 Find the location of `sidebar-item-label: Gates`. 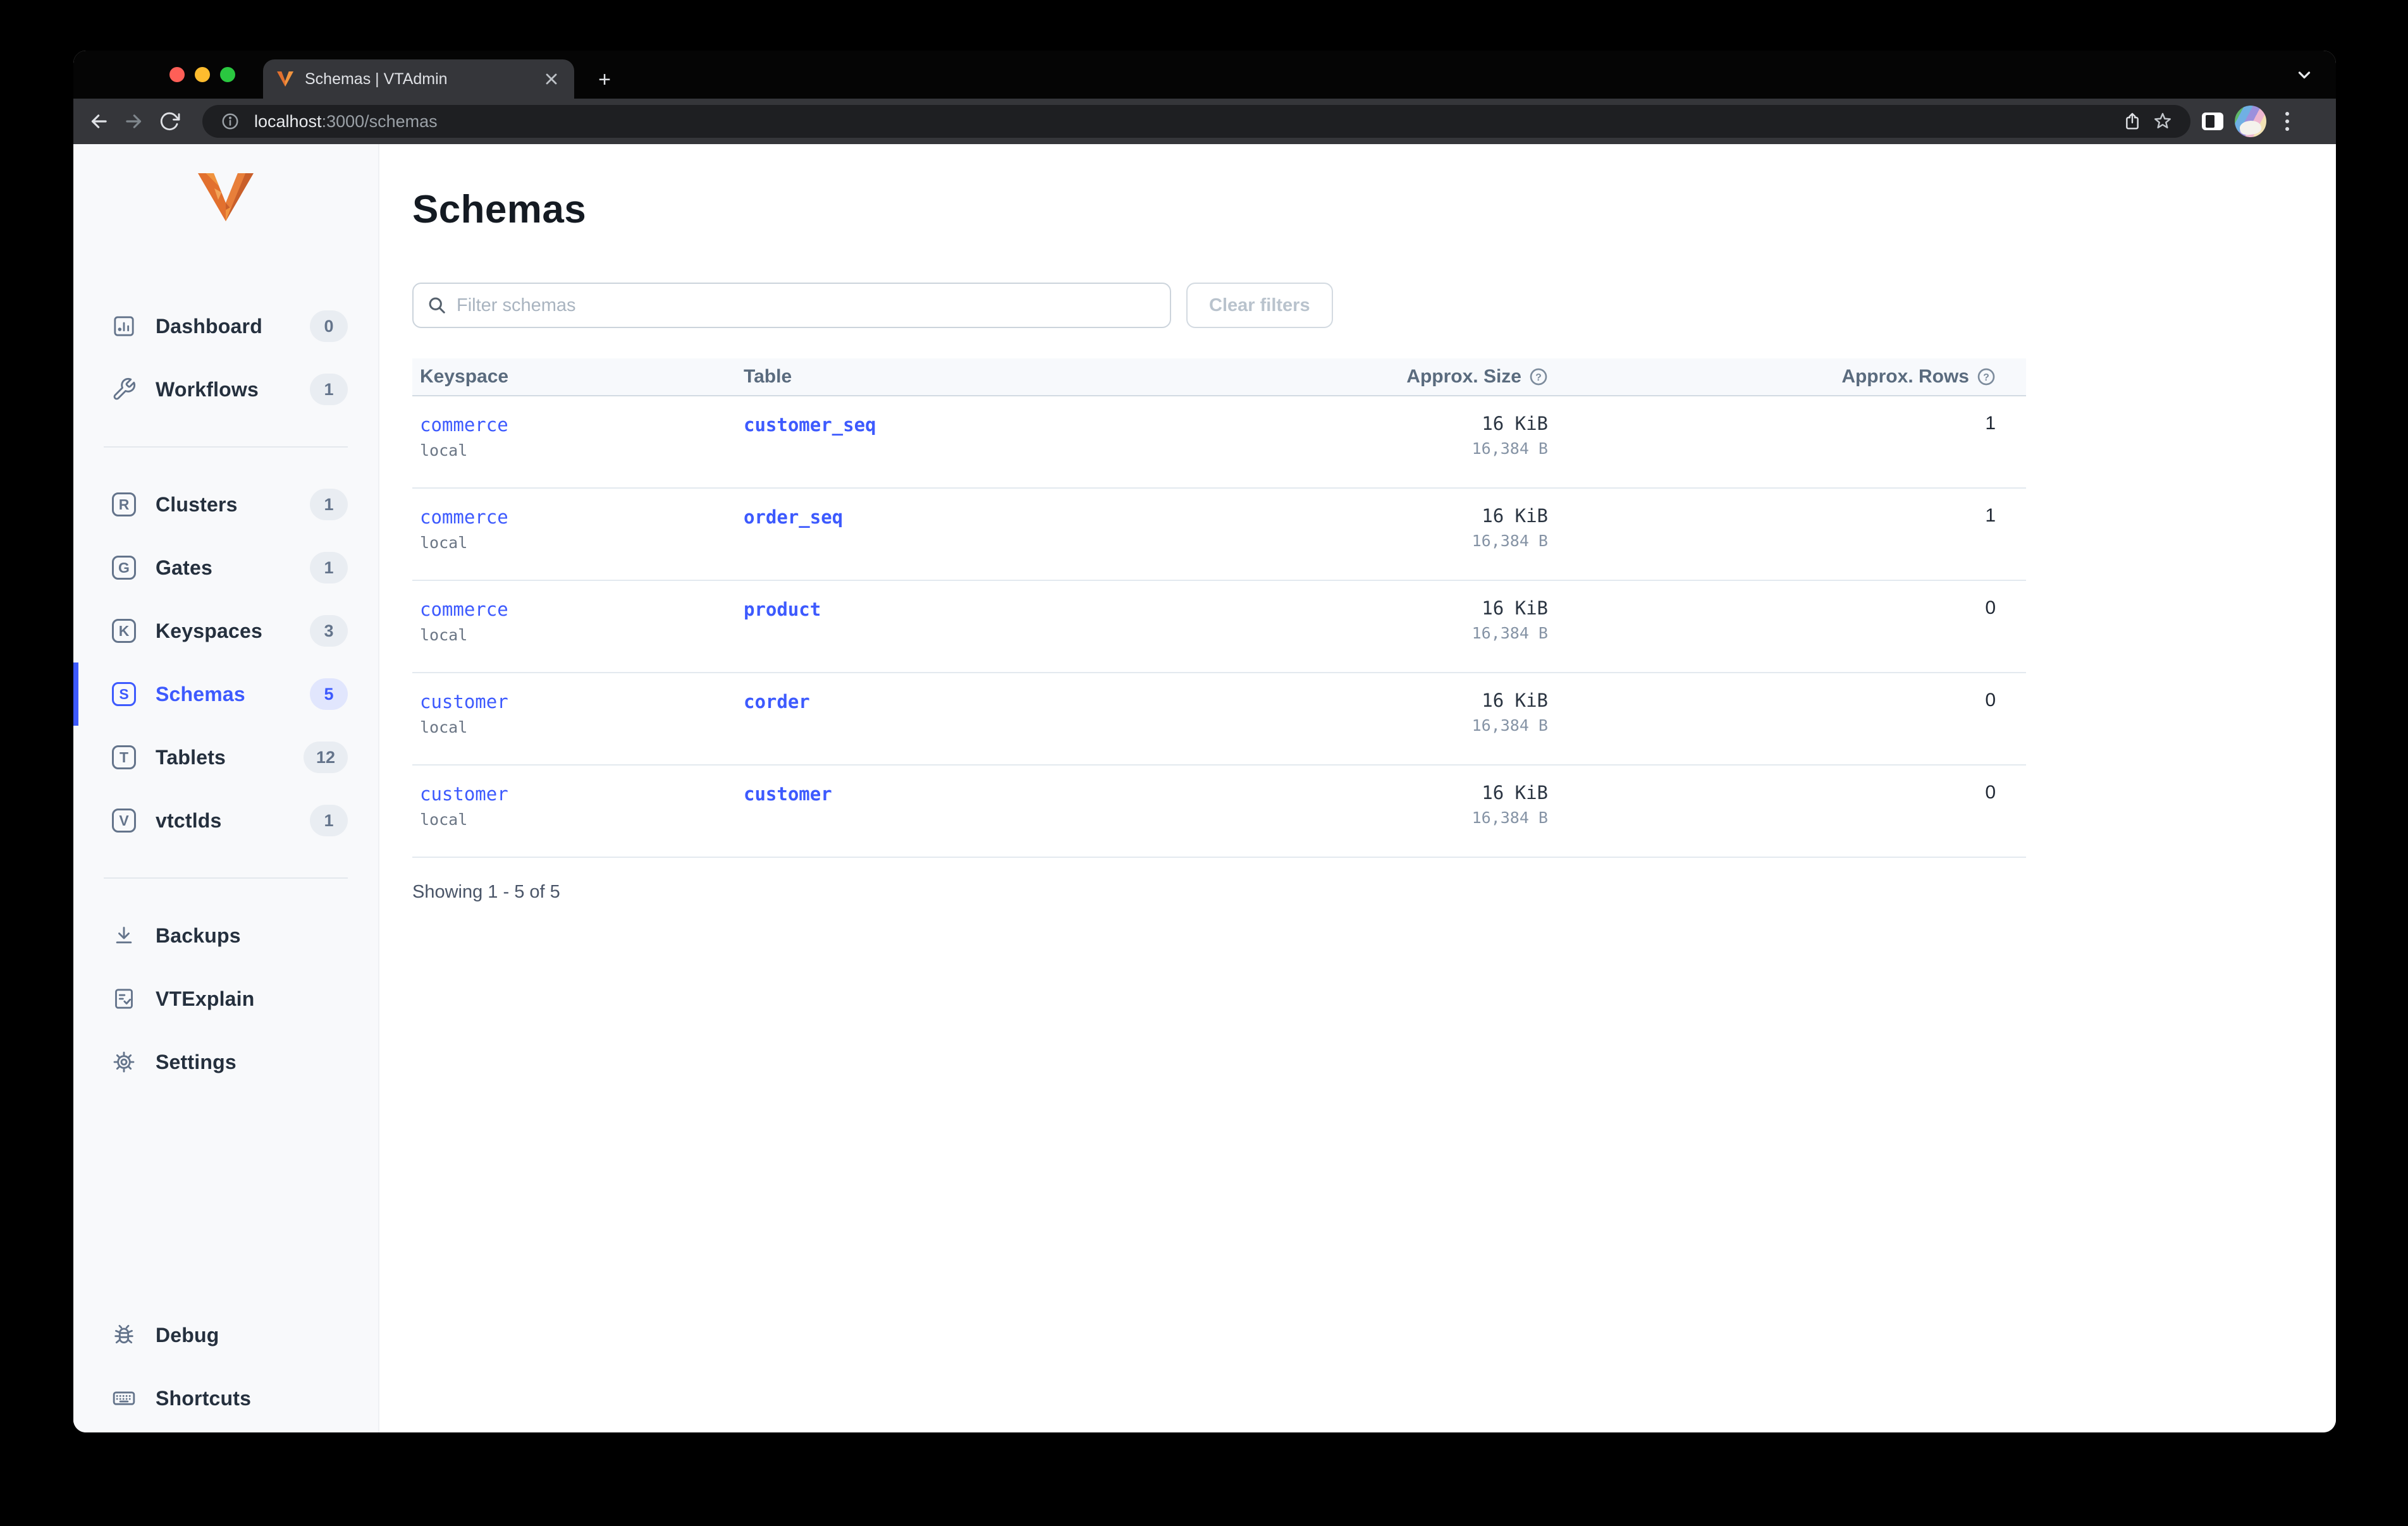

sidebar-item-label: Gates is located at coordinates (184, 567).